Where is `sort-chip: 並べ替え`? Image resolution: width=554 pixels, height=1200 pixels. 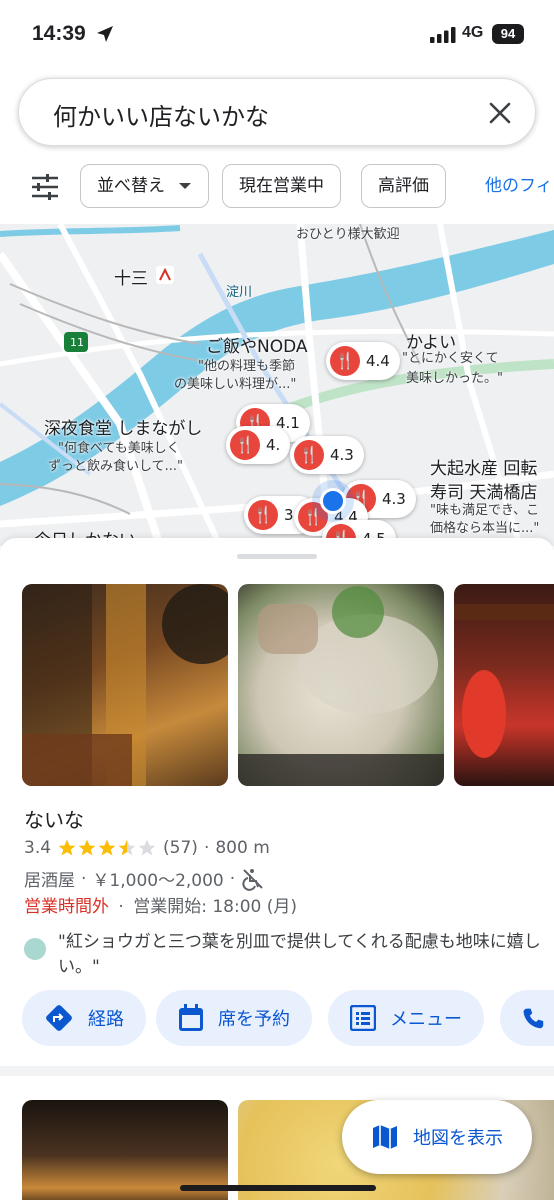 sort-chip: 並べ替え is located at coordinates (145, 186).